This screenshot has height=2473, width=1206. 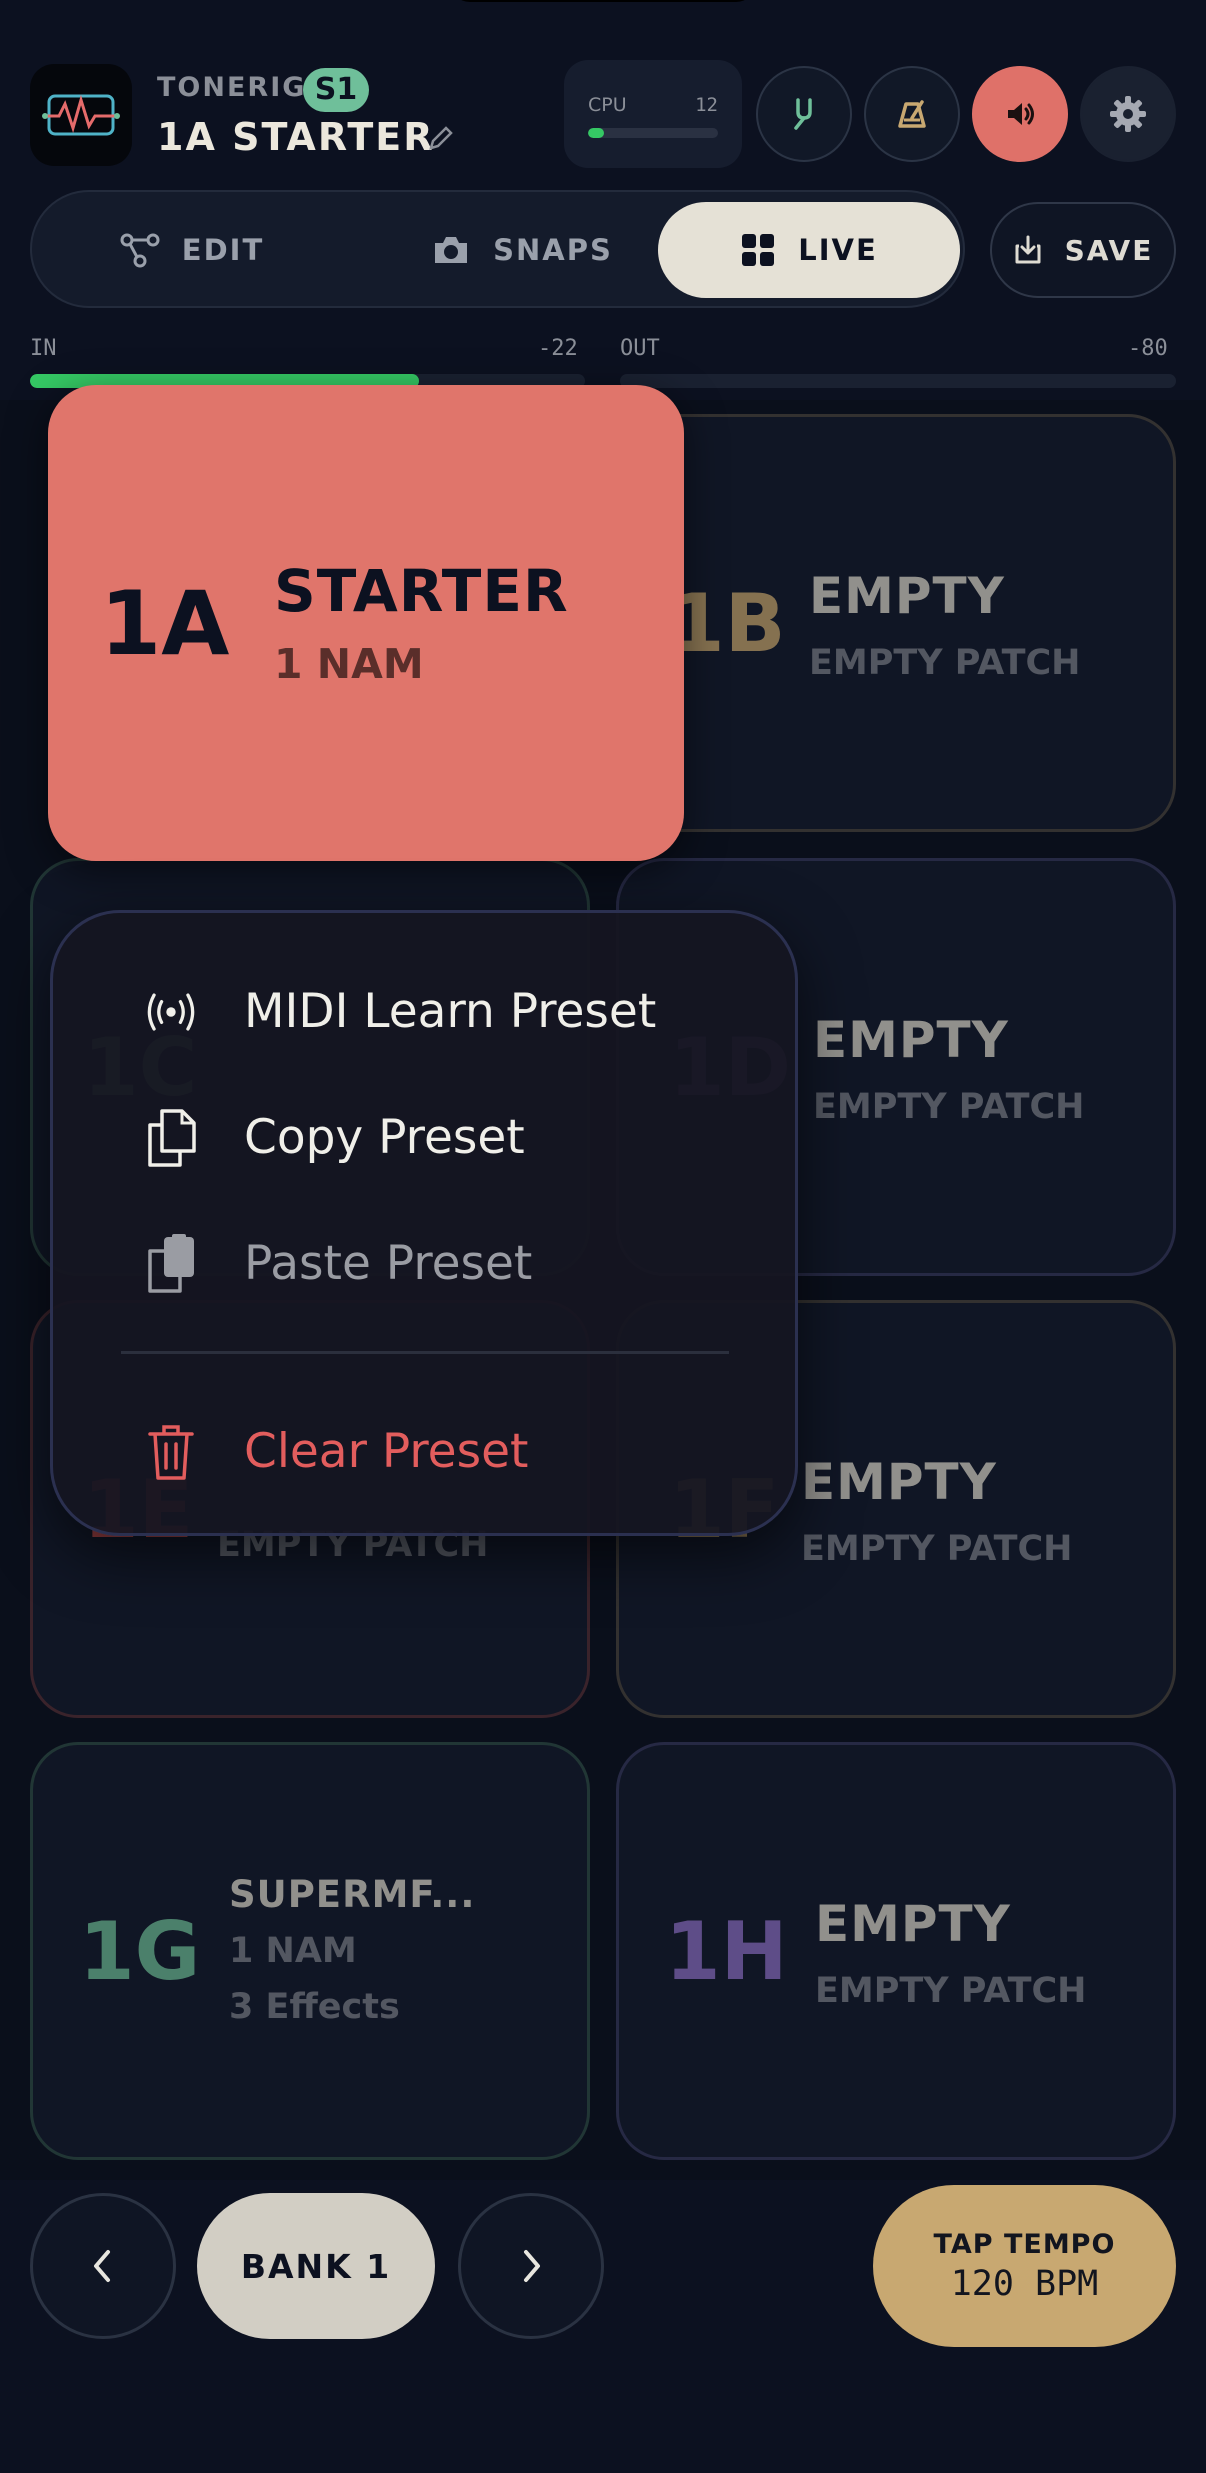 What do you see at coordinates (898, 381) in the screenshot?
I see `output-meter` at bounding box center [898, 381].